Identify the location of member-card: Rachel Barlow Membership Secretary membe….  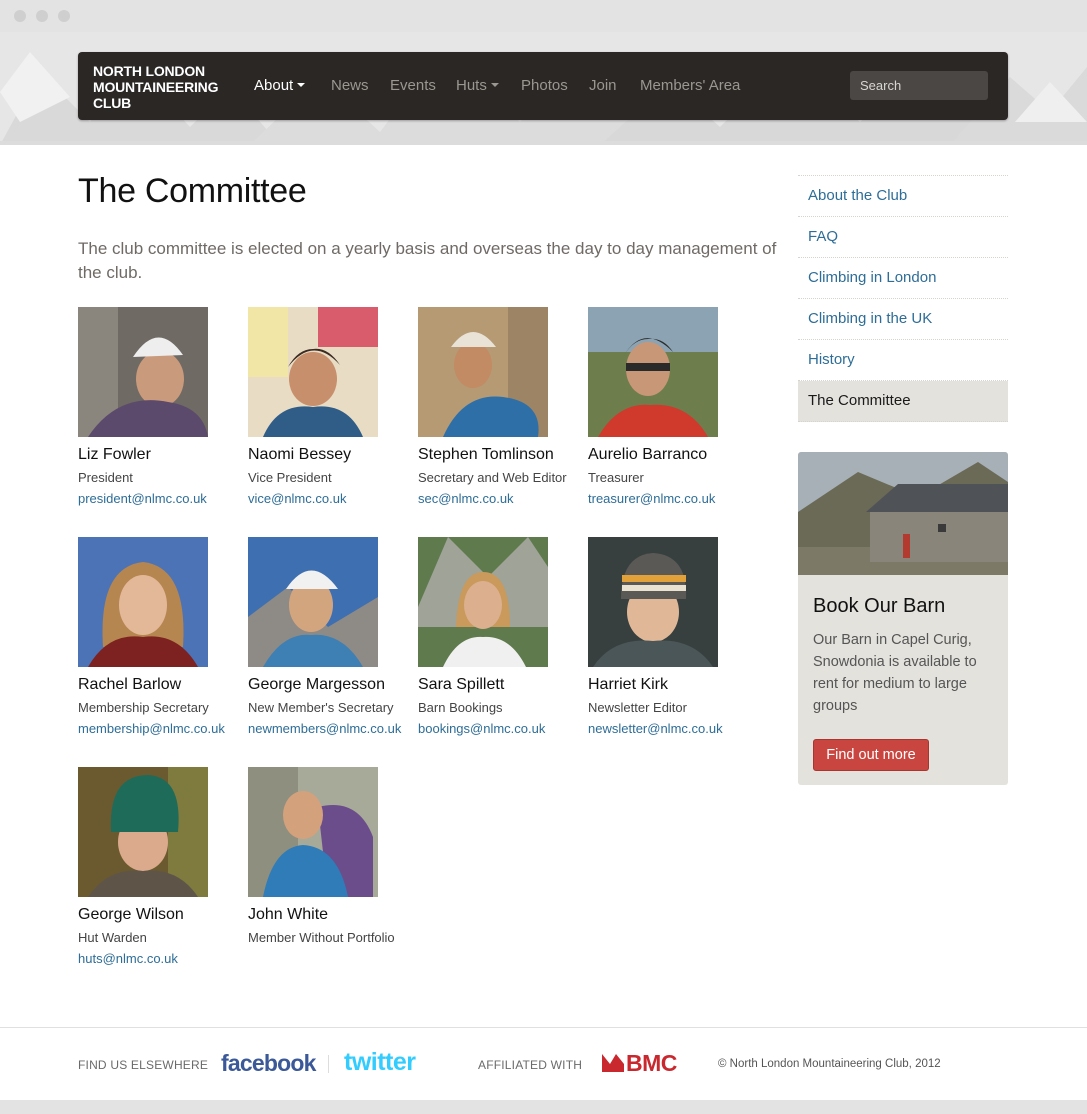
(163, 636).